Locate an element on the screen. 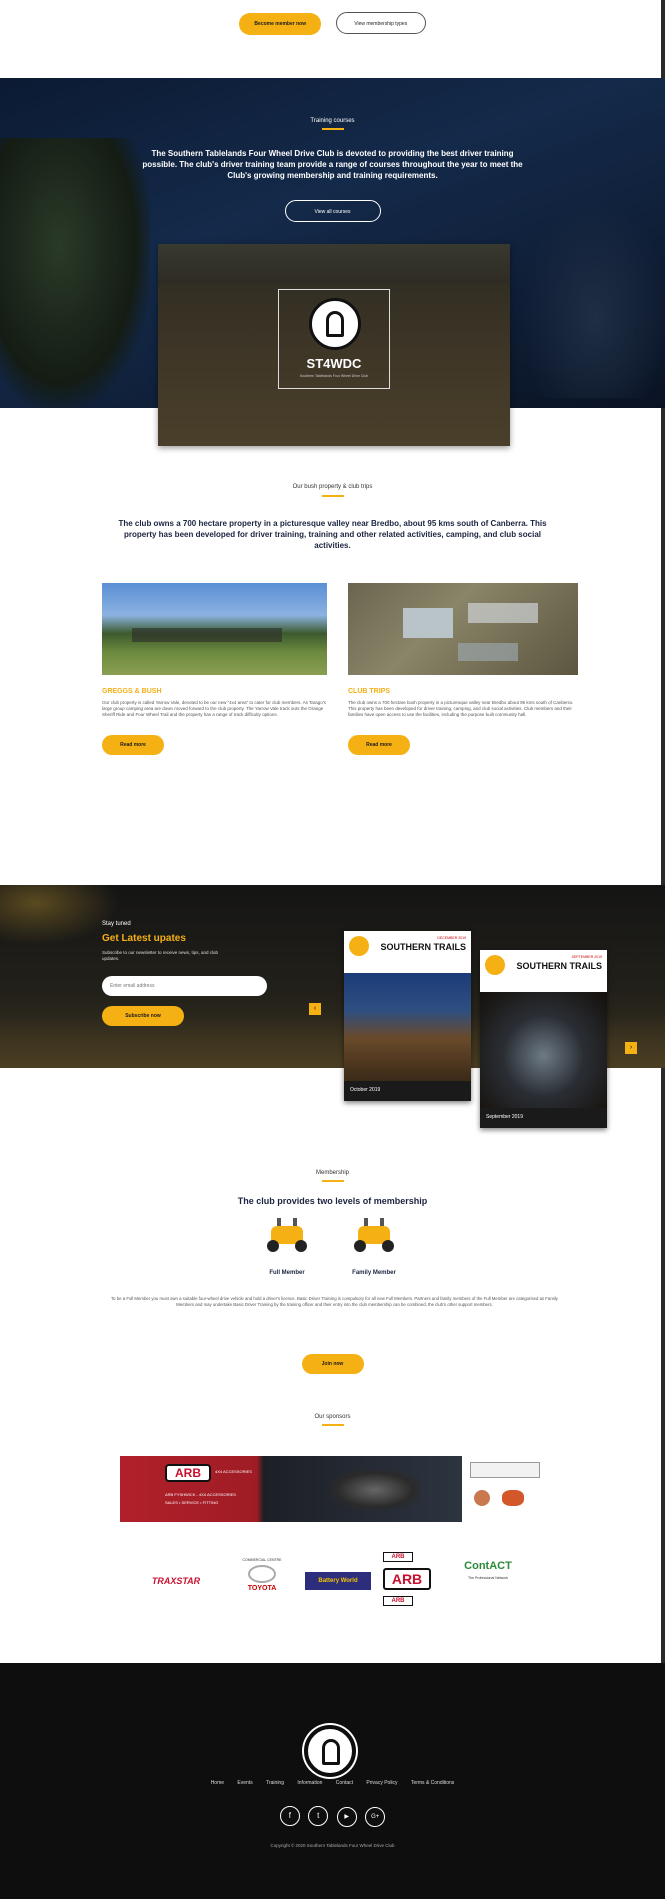 This screenshot has width=669, height=1899. read-more-trips-button: Read more is located at coordinates (379, 745).